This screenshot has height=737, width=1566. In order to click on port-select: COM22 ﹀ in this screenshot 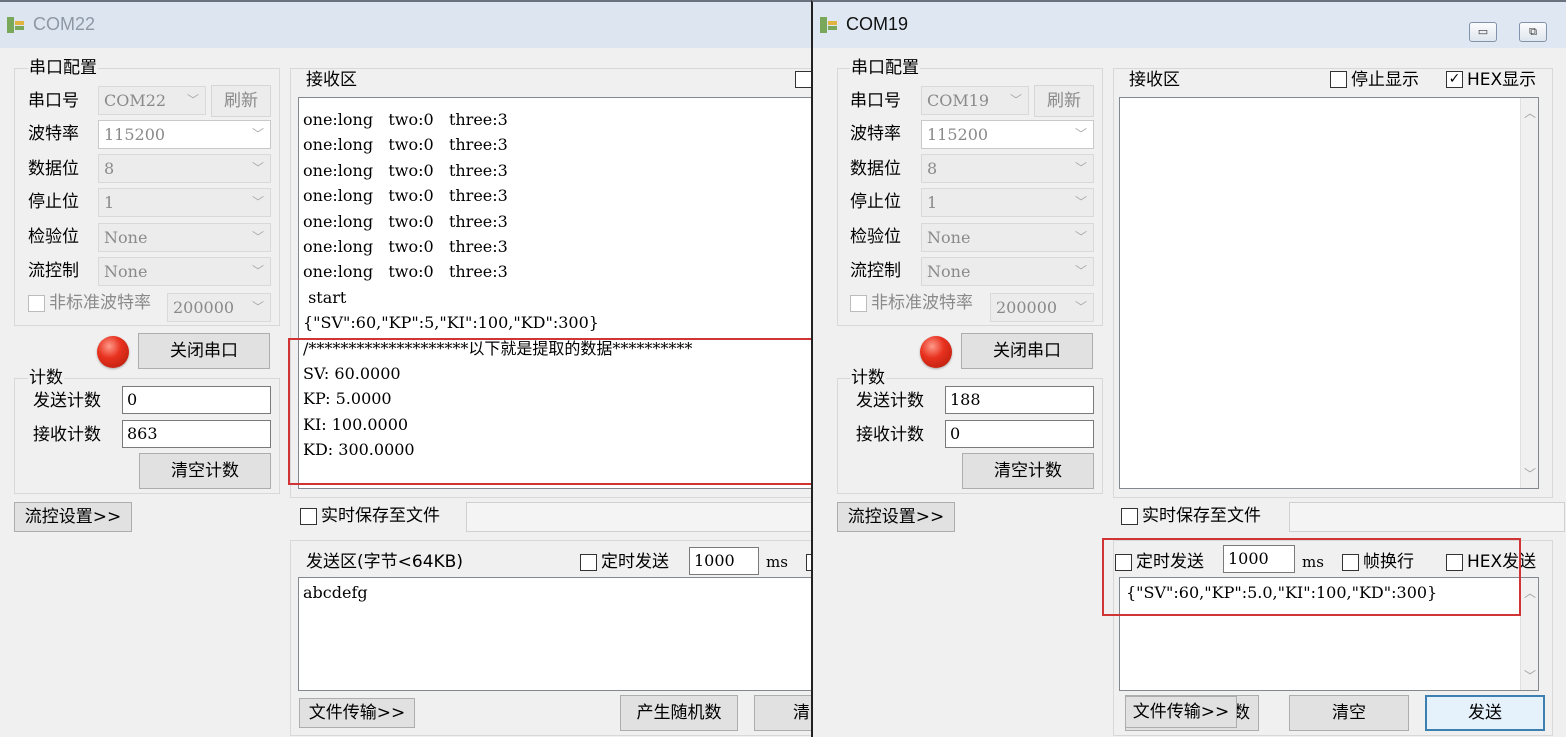, I will do `click(152, 100)`.